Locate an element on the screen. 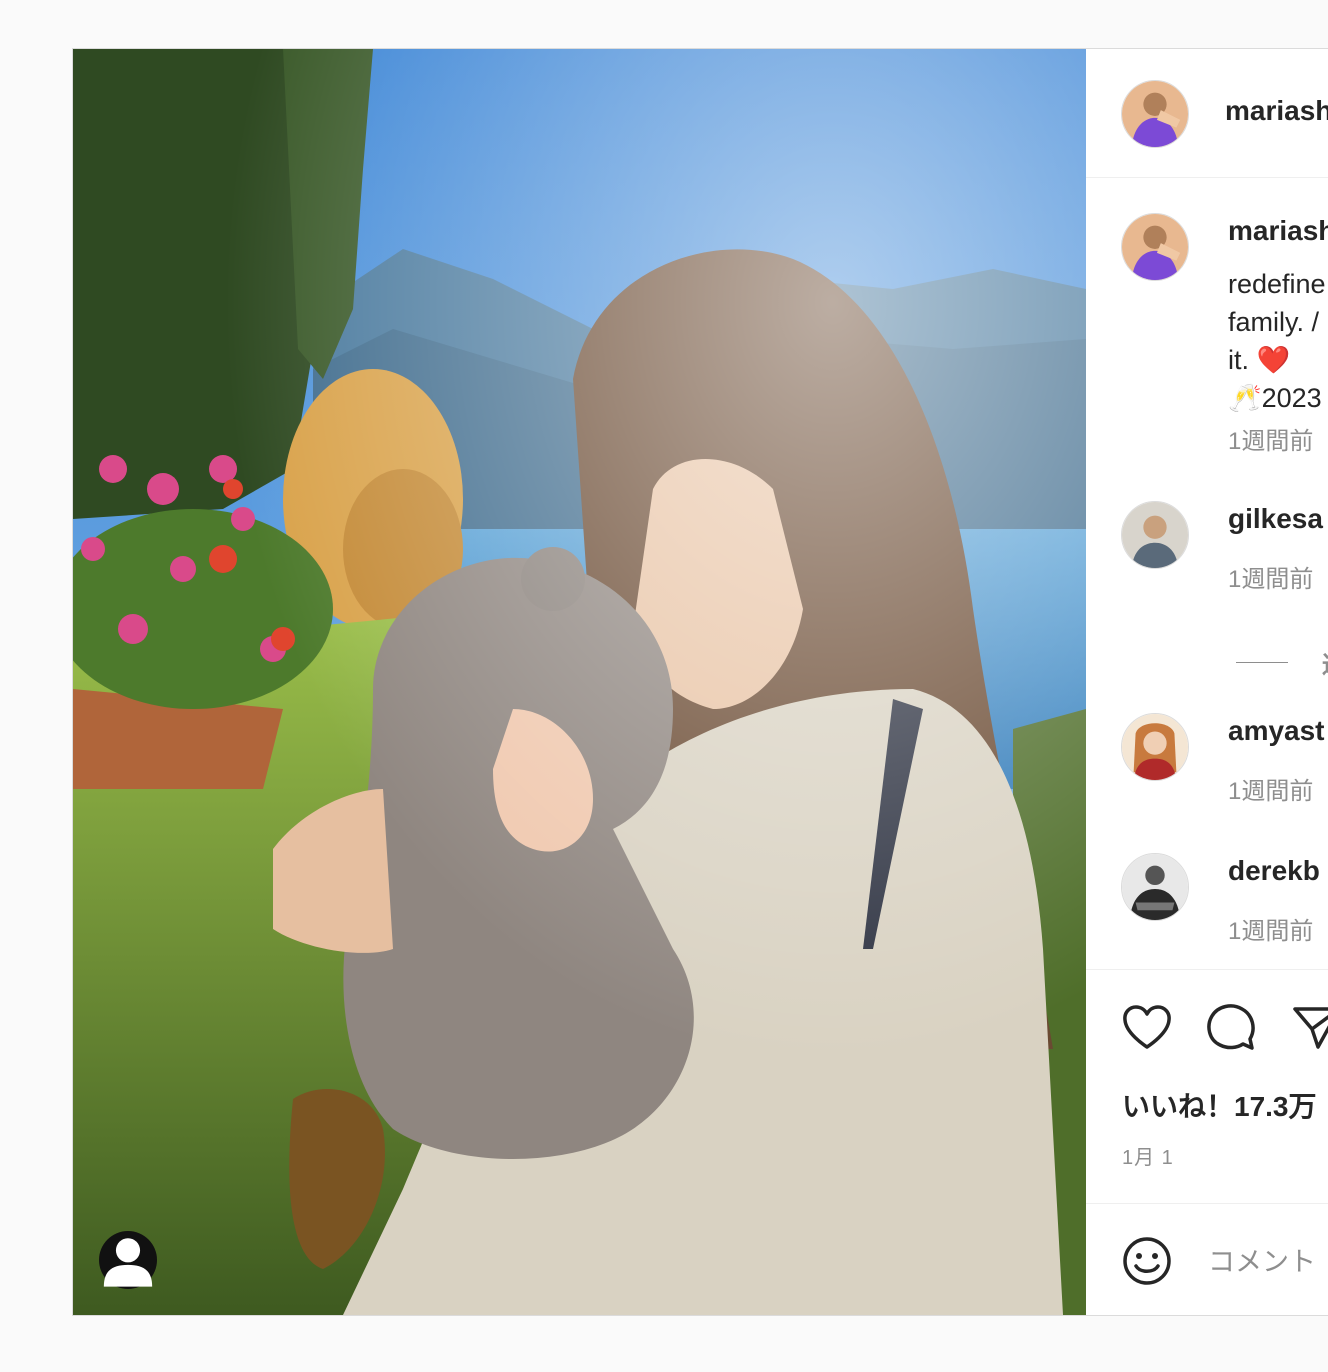 This screenshot has height=1372, width=1328. comment-bubble-icon is located at coordinates (1231, 1027).